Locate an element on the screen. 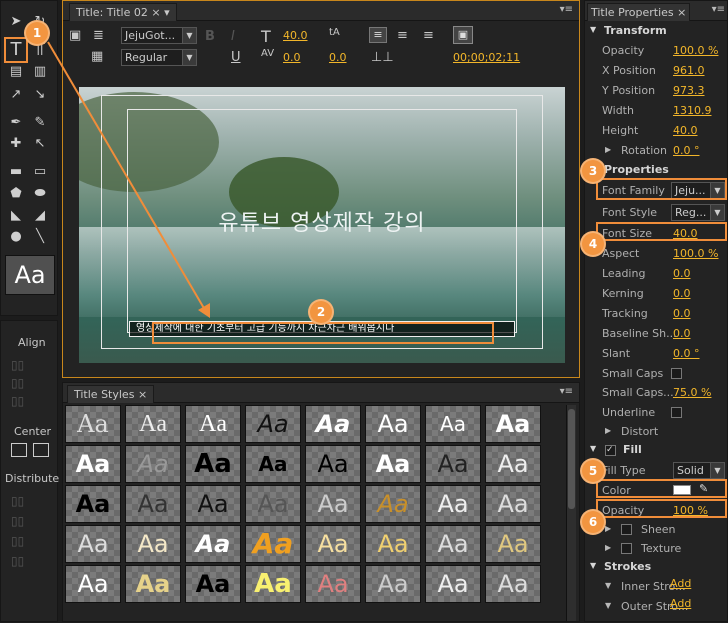 Image resolution: width=728 pixels, height=623 pixels. badge-6: 6 is located at coordinates (593, 522).